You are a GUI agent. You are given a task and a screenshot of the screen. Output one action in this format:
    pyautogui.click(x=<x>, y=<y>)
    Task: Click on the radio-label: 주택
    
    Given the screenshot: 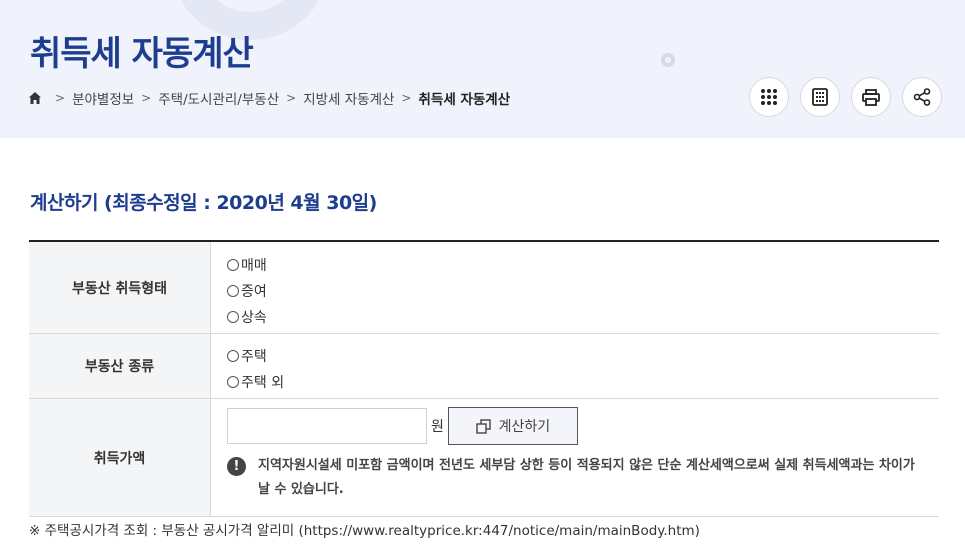 What is the action you would take?
    pyautogui.click(x=254, y=357)
    